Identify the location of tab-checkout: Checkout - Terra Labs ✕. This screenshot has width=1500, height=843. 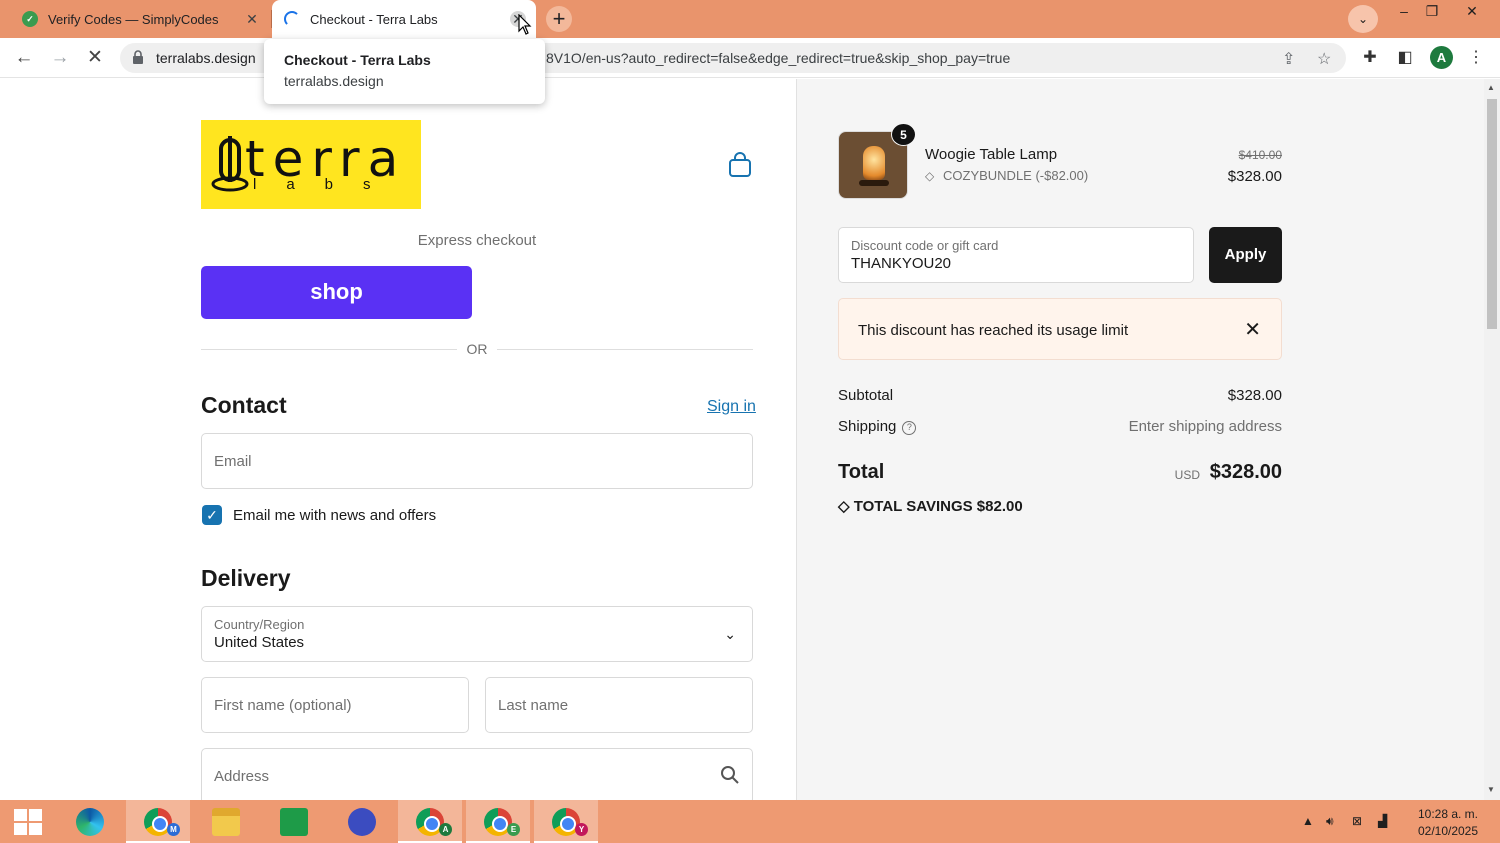
(404, 19).